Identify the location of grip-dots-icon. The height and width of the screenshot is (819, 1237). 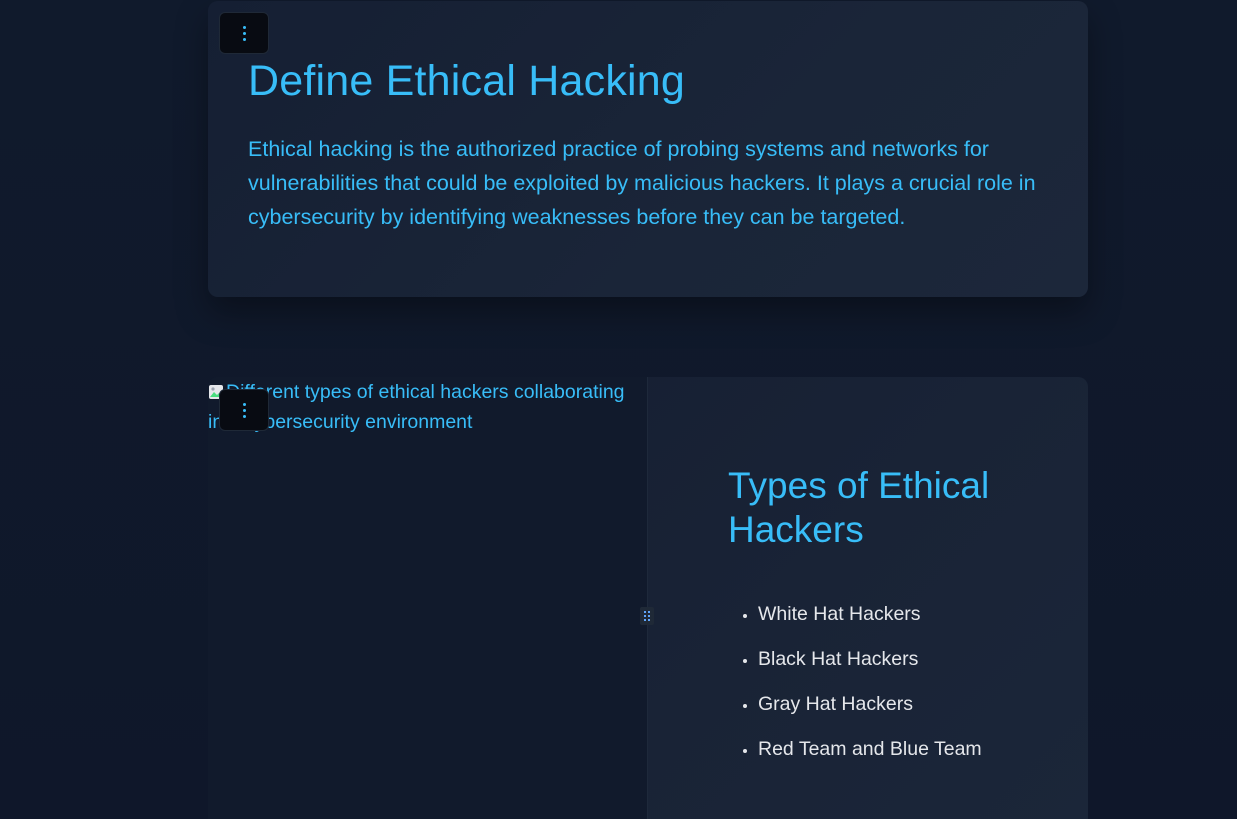
(647, 616).